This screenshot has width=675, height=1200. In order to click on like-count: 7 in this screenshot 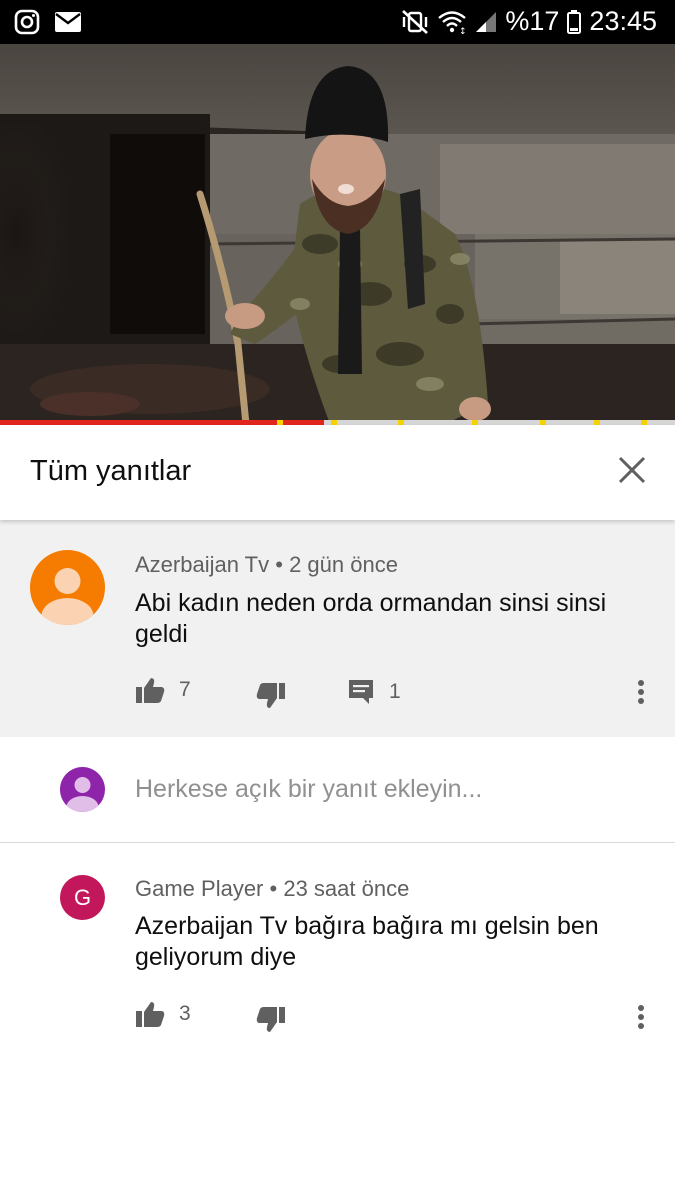, I will do `click(185, 689)`.